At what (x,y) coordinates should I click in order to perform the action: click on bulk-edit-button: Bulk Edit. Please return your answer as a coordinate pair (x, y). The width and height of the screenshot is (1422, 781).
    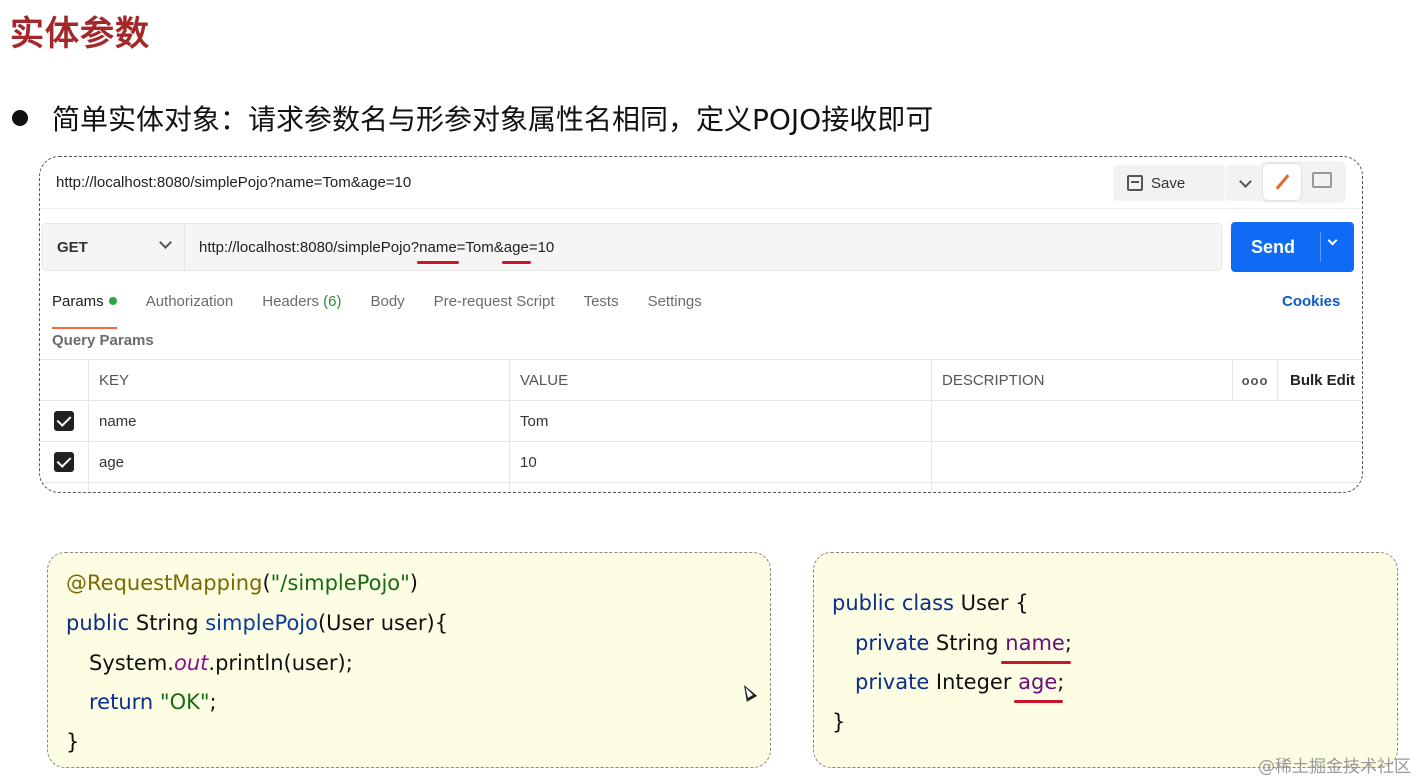
    Looking at the image, I should click on (1319, 380).